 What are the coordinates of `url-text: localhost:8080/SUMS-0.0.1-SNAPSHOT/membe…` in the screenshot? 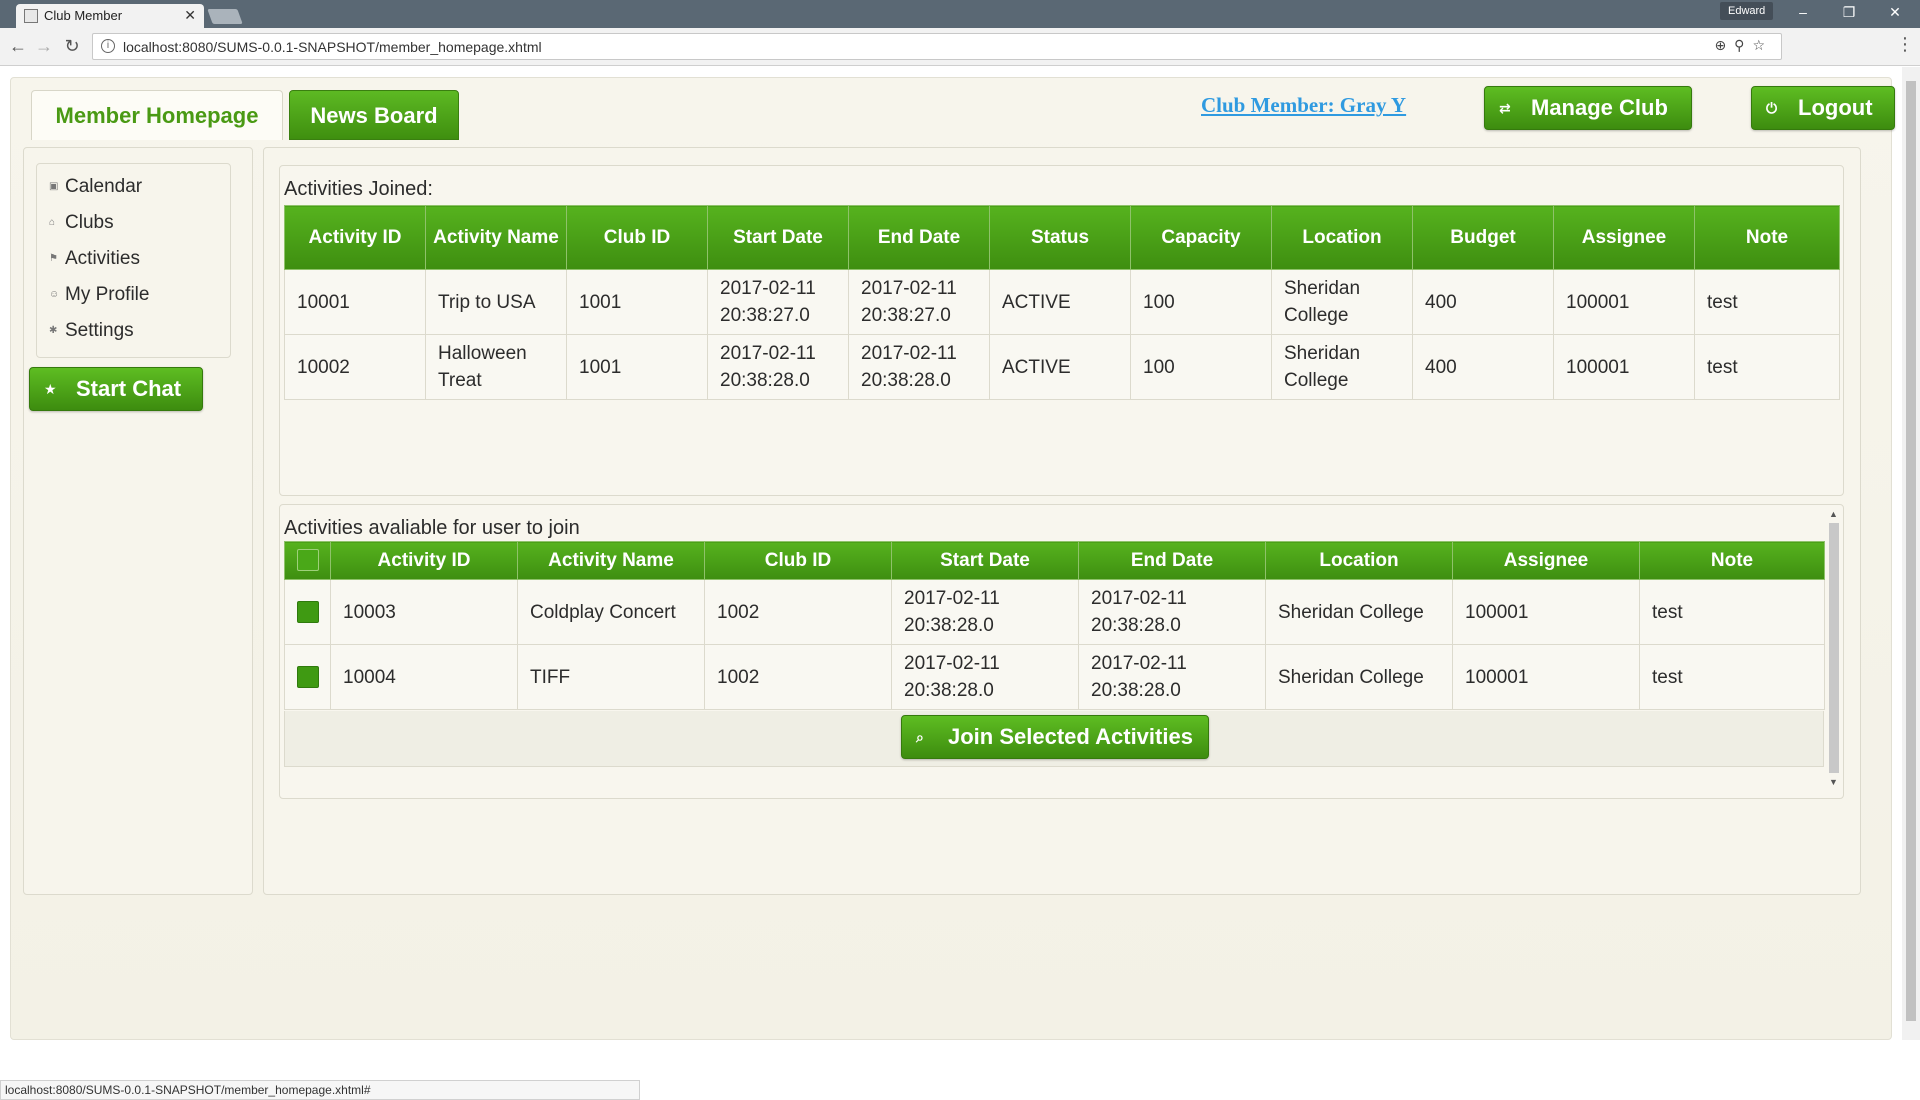 It's located at (332, 47).